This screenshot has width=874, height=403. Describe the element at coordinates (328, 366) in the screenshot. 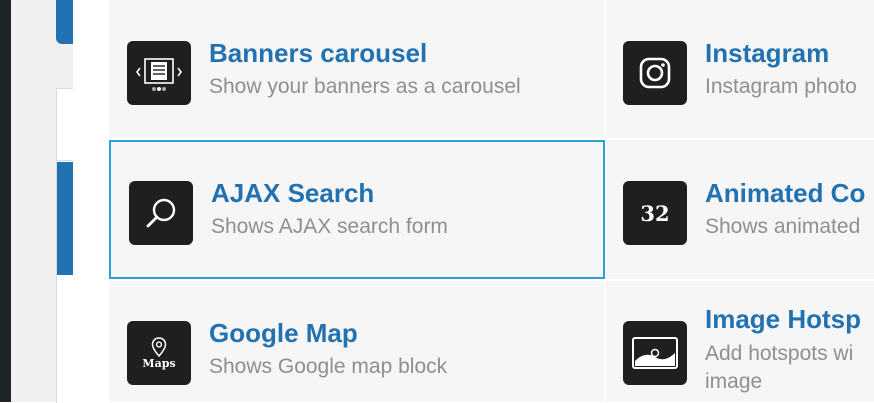

I see `widget-description: Shows Google map block` at that location.